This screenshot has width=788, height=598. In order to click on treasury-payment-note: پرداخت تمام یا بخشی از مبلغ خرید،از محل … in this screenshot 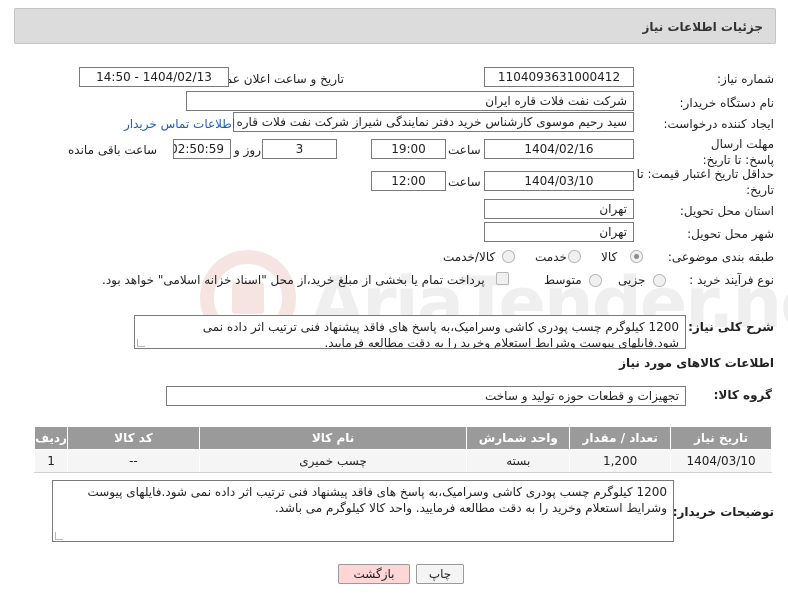, I will do `click(293, 280)`.